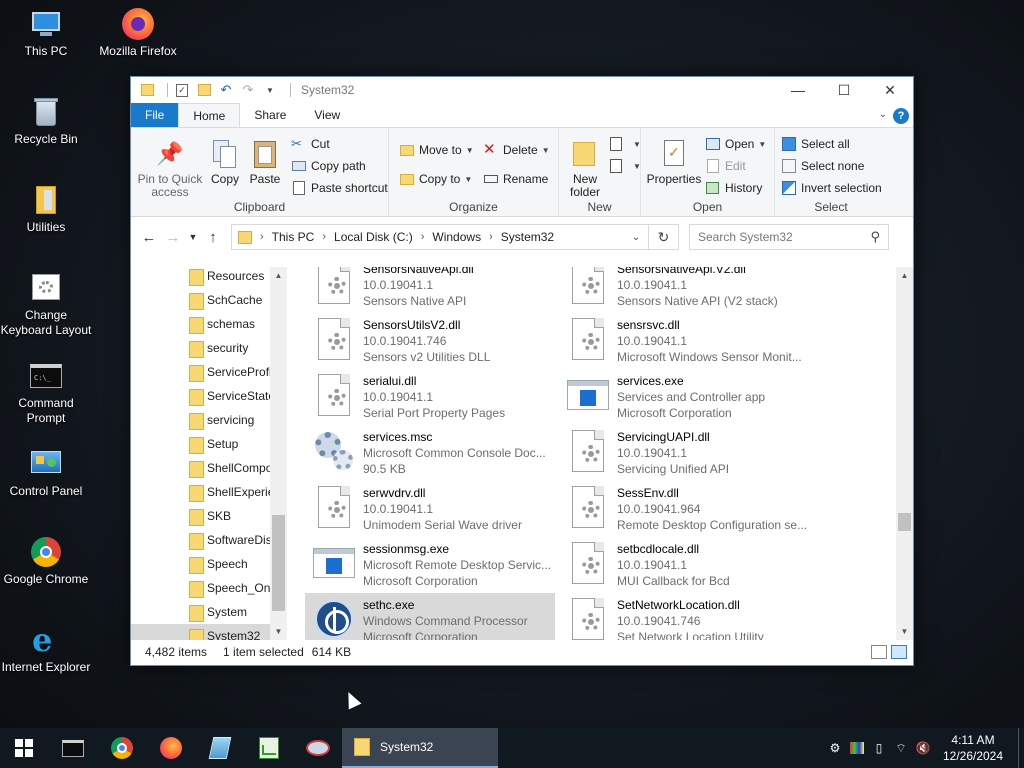 The height and width of the screenshot is (768, 1024). I want to click on forward-arrow-icon: →, so click(173, 237).